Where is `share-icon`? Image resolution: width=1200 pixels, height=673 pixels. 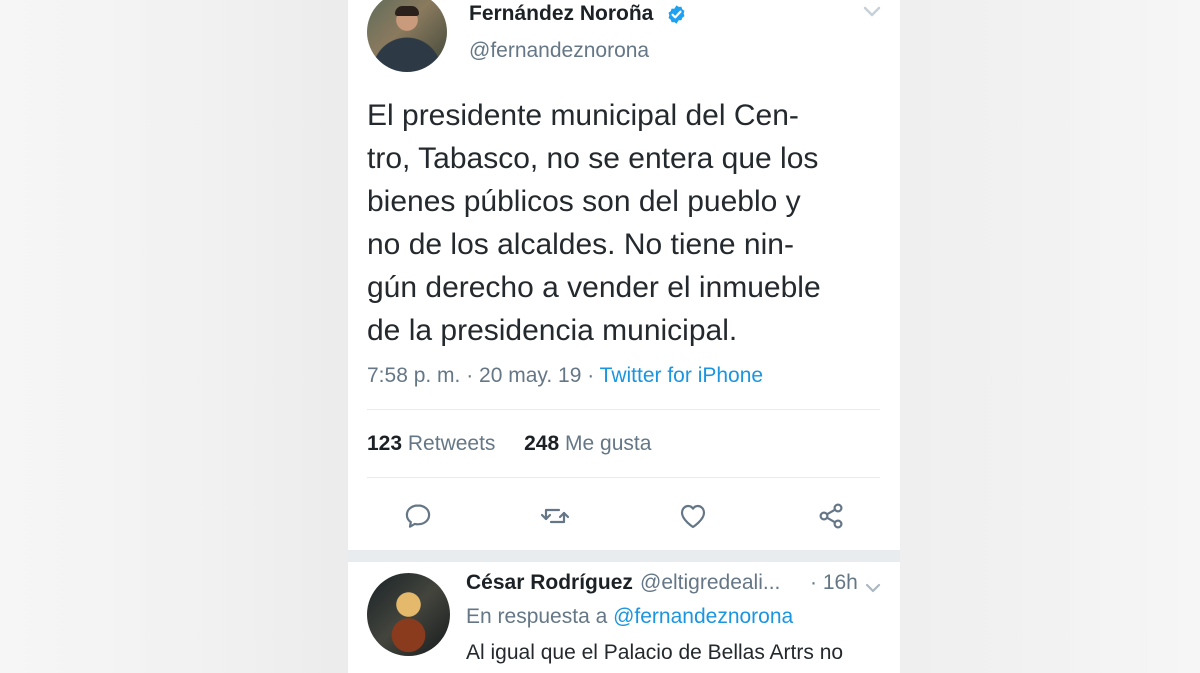
share-icon is located at coordinates (831, 516).